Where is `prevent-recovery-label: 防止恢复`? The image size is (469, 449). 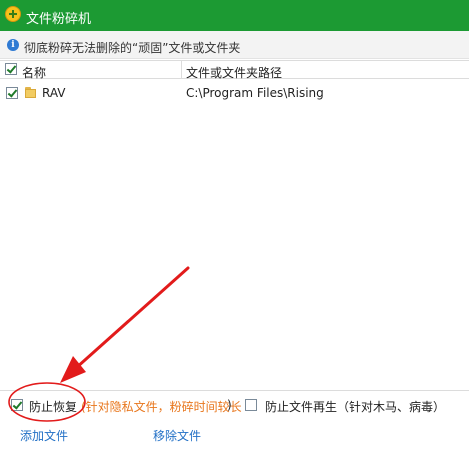 prevent-recovery-label: 防止恢复 is located at coordinates (53, 406).